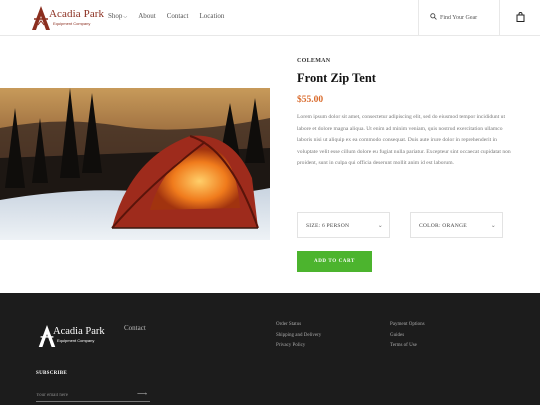  I want to click on size-select-value: SIZE: 6 PERSON, so click(328, 226).